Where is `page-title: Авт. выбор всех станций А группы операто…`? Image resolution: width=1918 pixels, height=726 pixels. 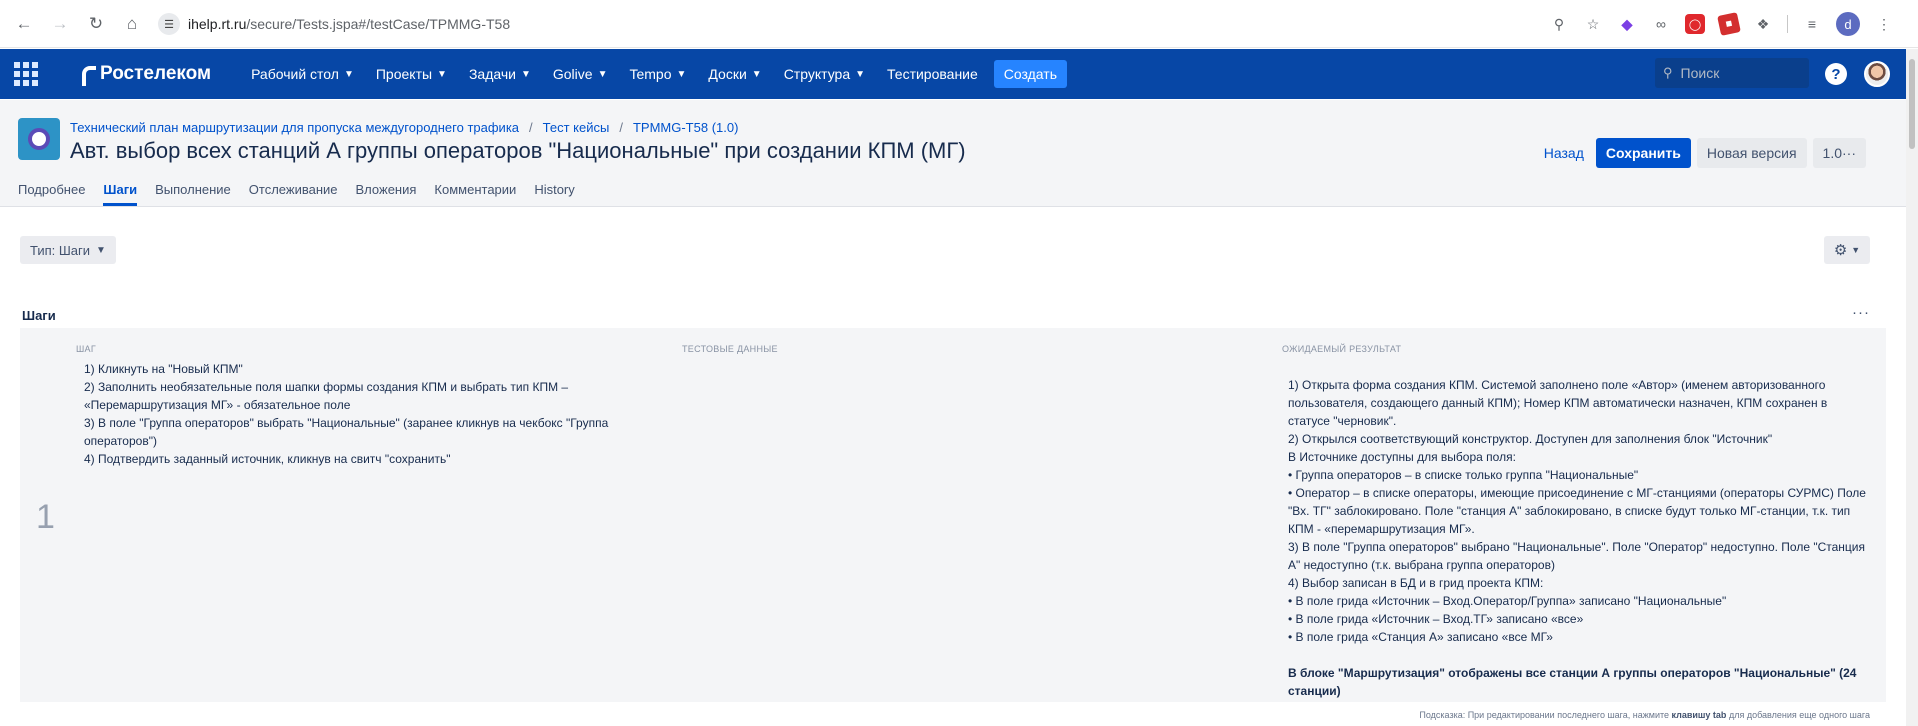
page-title: Авт. выбор всех станций А группы операто… is located at coordinates (518, 150).